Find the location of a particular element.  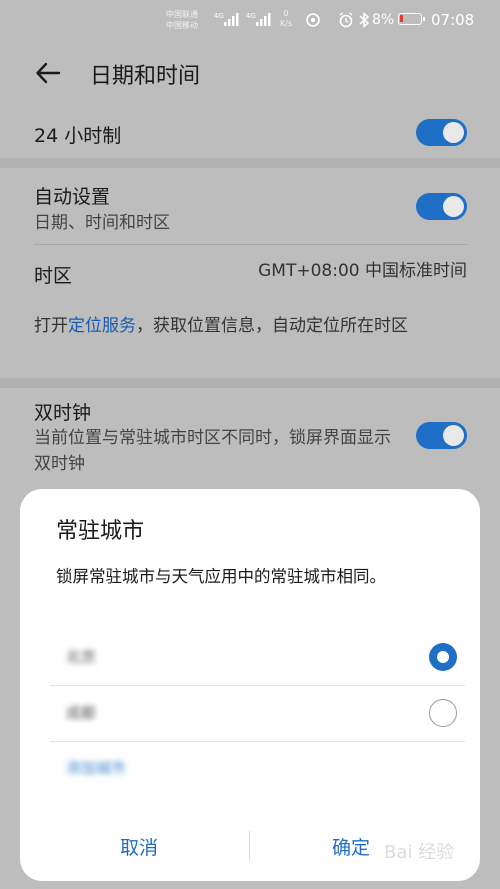

auto-sublabel: 日期、时间和时区 is located at coordinates (102, 223).